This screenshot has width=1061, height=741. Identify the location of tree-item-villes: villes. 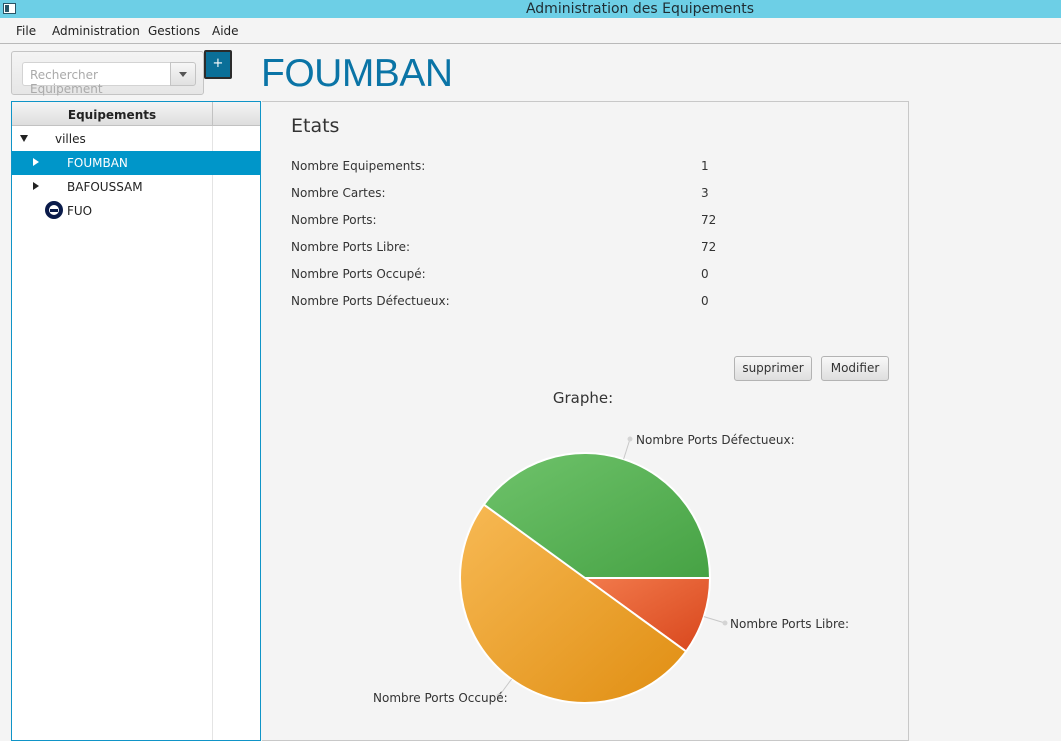
(136, 139).